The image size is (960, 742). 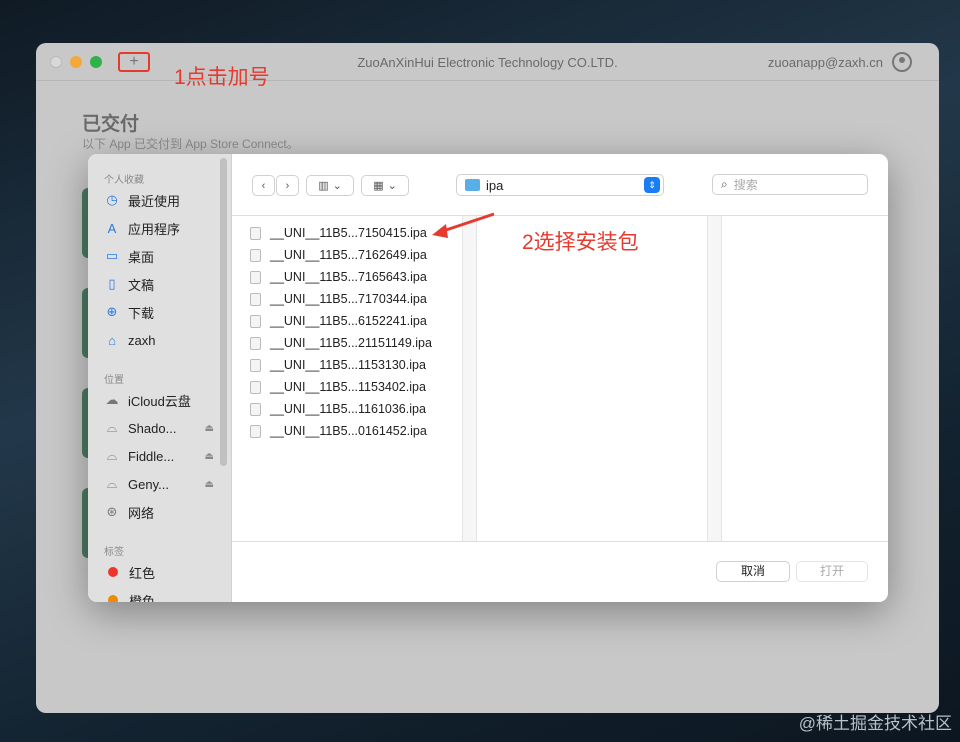 What do you see at coordinates (141, 513) in the screenshot?
I see `sidebar-item-label: 网络` at bounding box center [141, 513].